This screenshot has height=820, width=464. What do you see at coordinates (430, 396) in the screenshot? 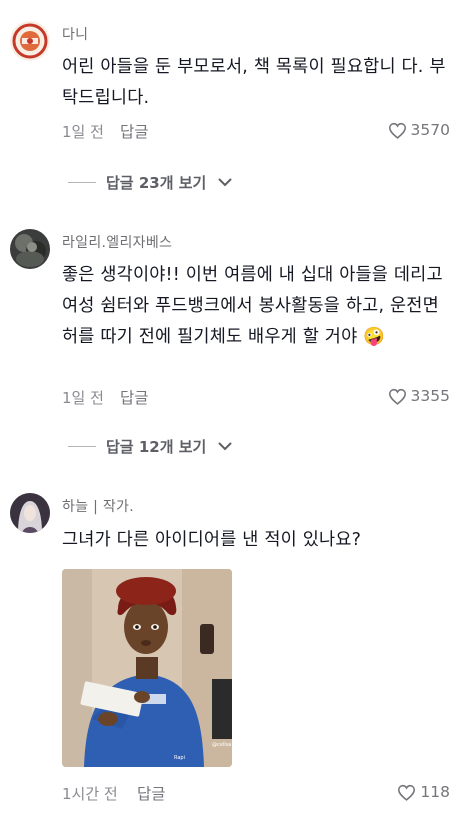
I see `like-count: 3355` at bounding box center [430, 396].